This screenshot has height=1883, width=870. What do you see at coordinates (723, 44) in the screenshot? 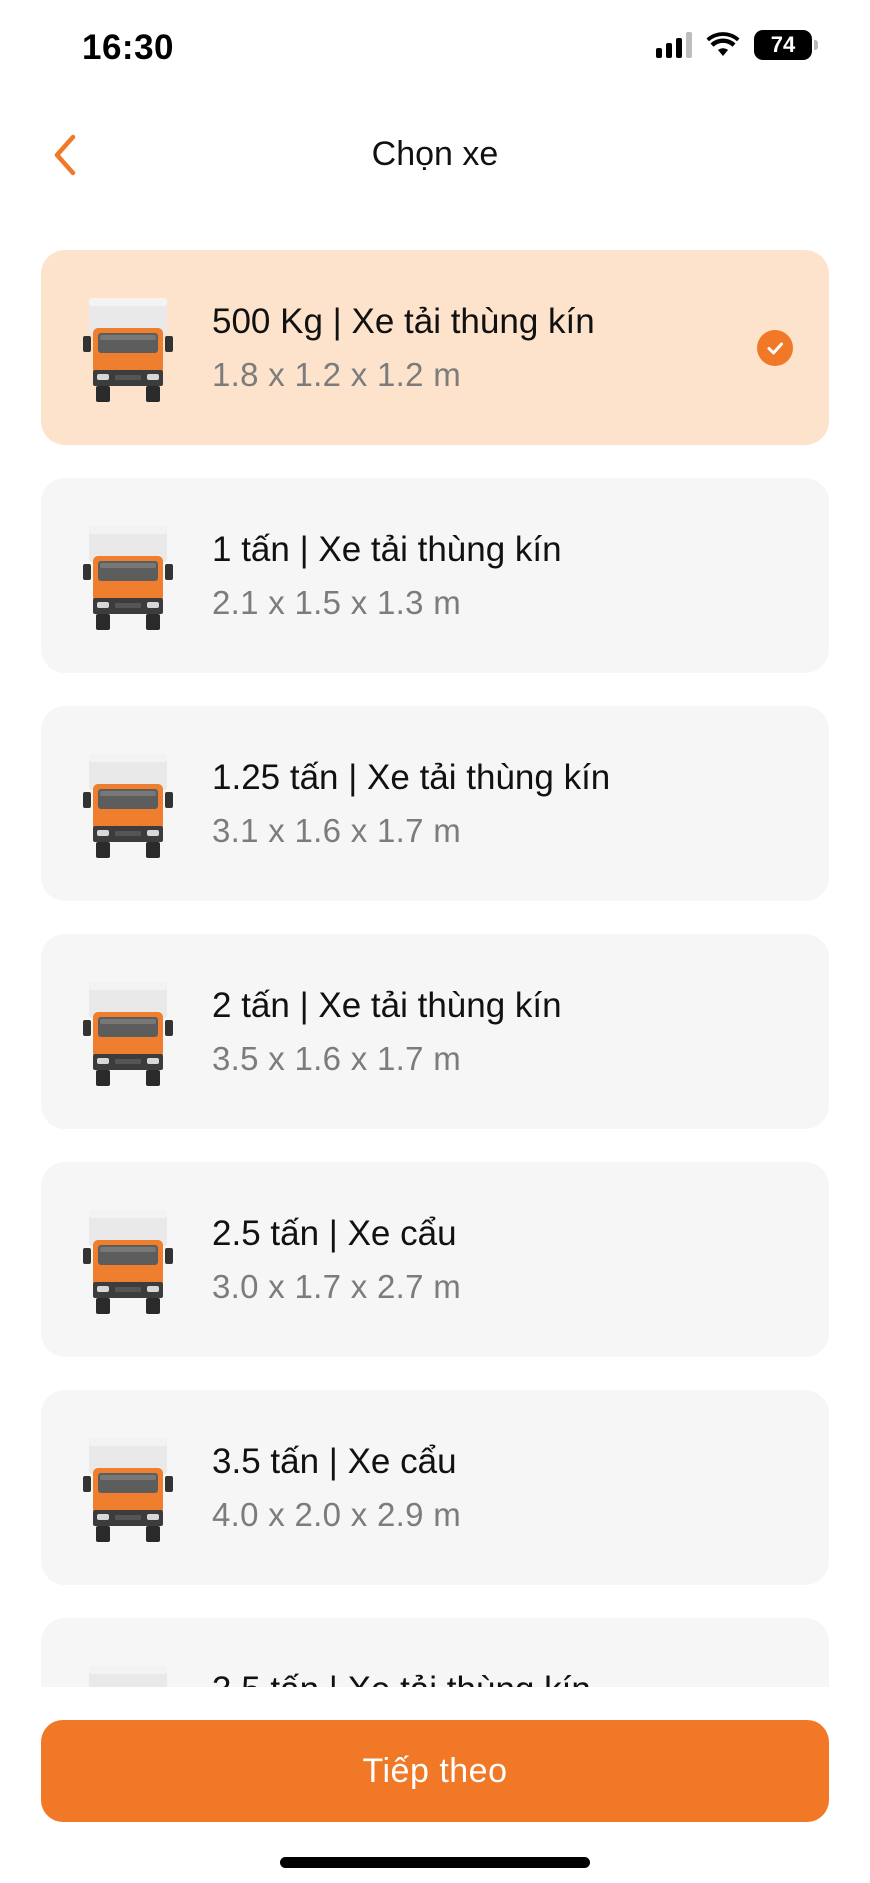
I see `wifi-icon` at bounding box center [723, 44].